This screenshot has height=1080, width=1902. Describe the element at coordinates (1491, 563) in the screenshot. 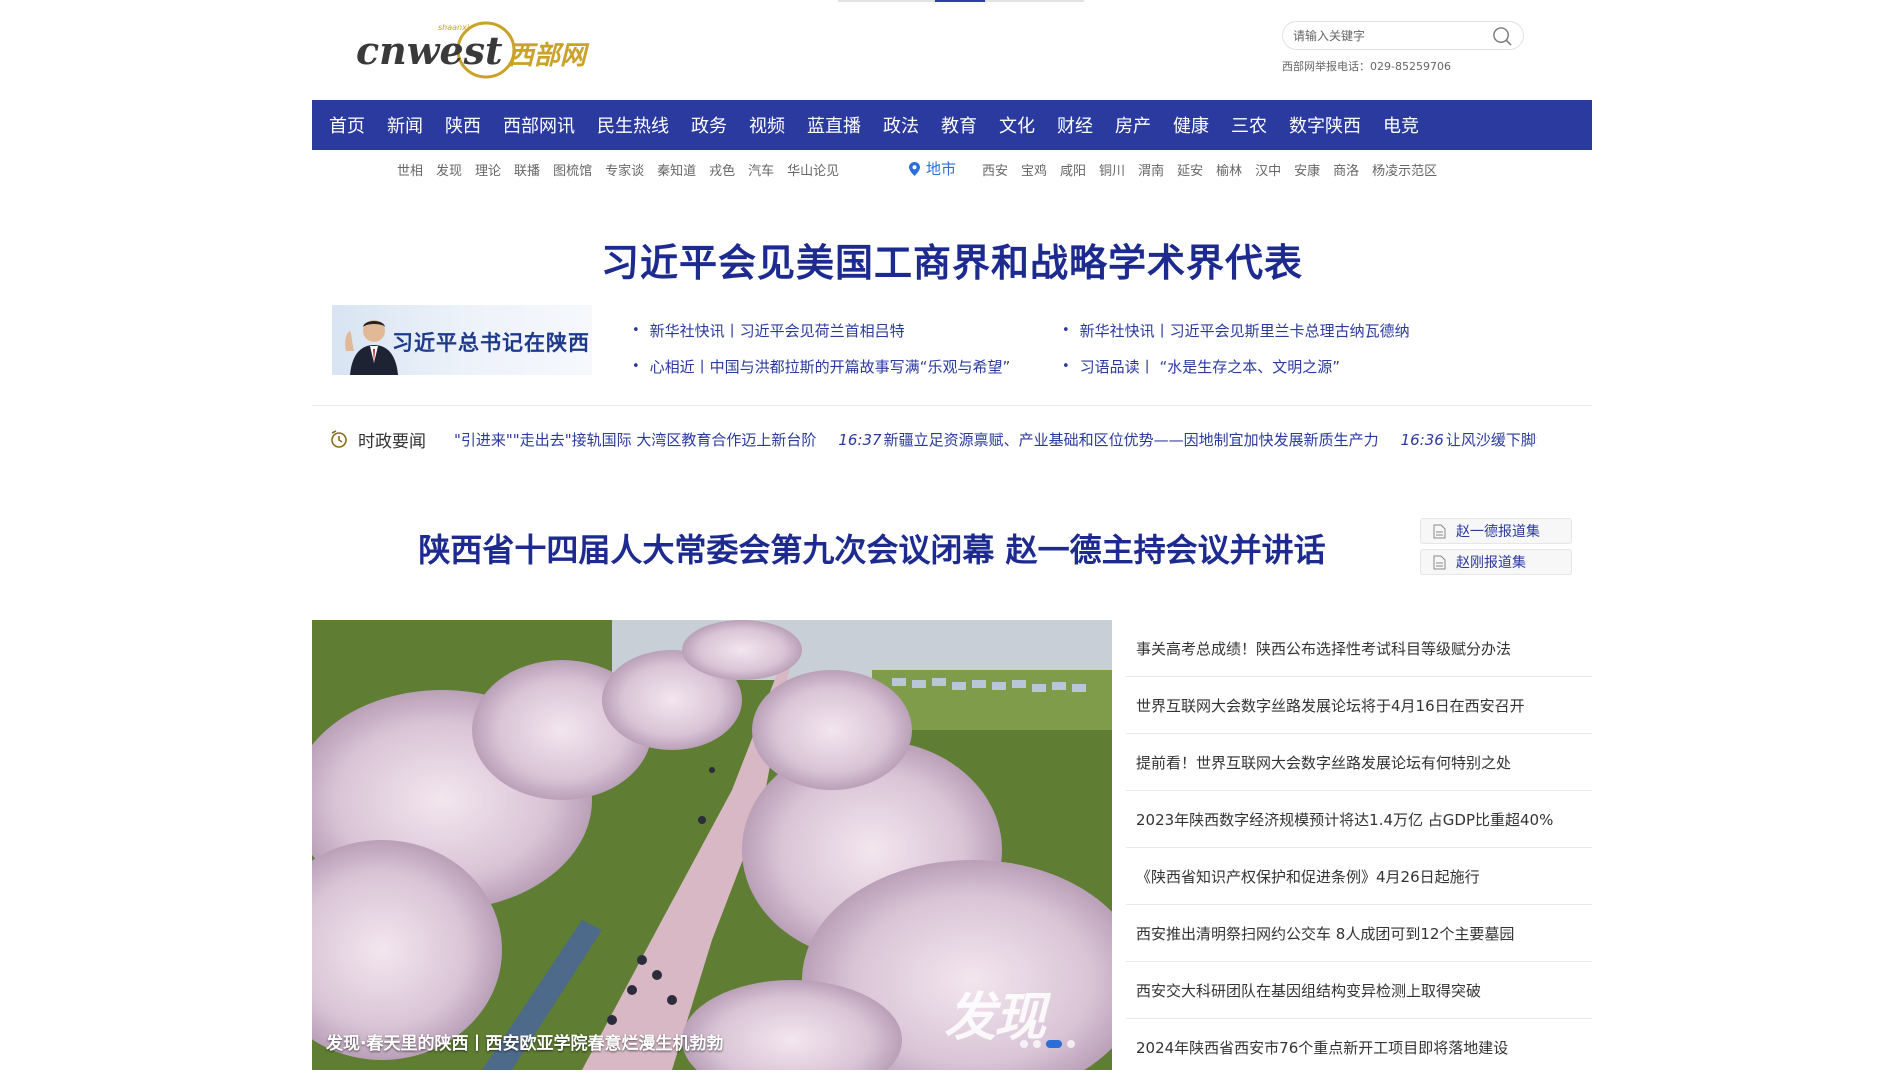

I see `collection-label: 赵刚报道集` at that location.